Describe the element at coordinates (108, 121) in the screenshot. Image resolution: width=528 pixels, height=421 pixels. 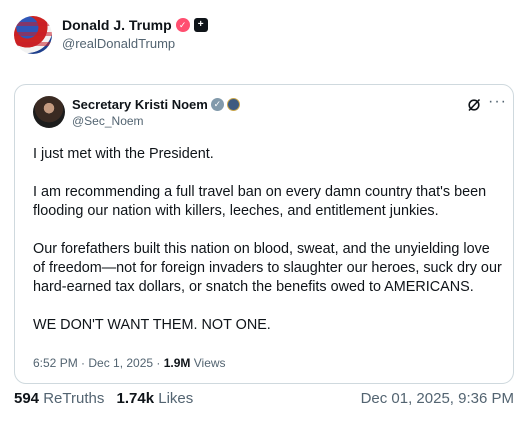
I see `quoted-handle: @Sec_Noem` at that location.